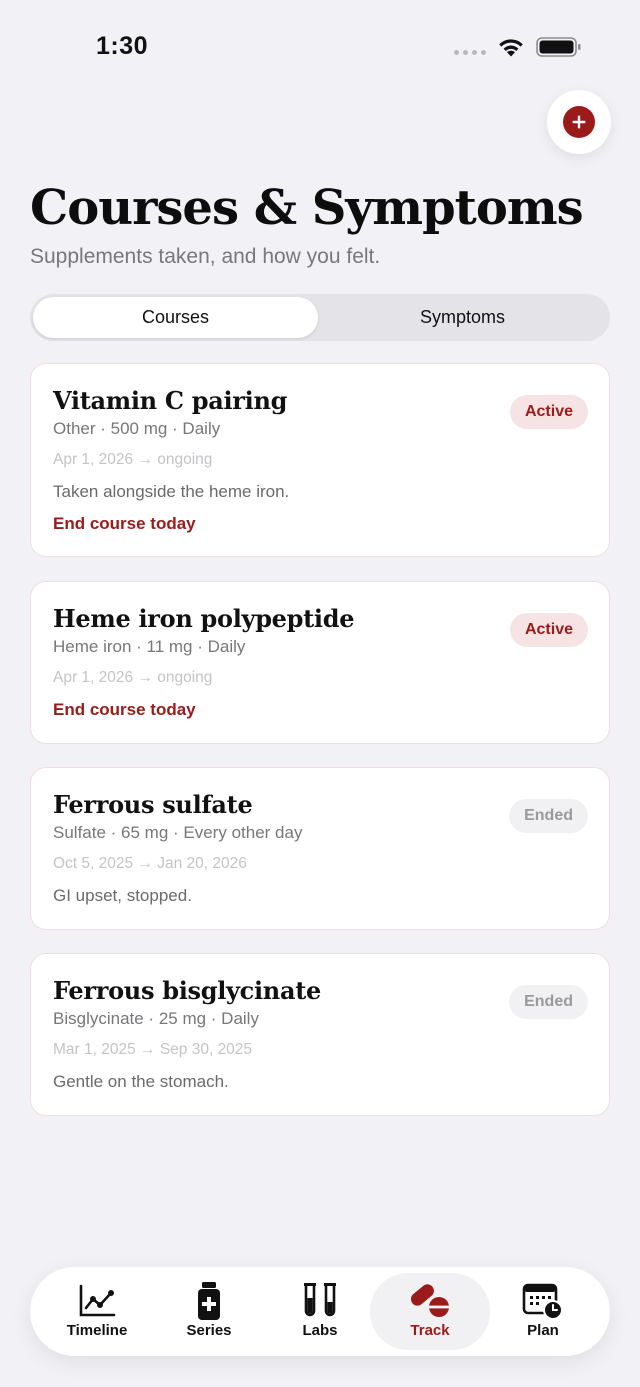 The width and height of the screenshot is (640, 1387). Describe the element at coordinates (209, 1330) in the screenshot. I see `tab-label: Series` at that location.